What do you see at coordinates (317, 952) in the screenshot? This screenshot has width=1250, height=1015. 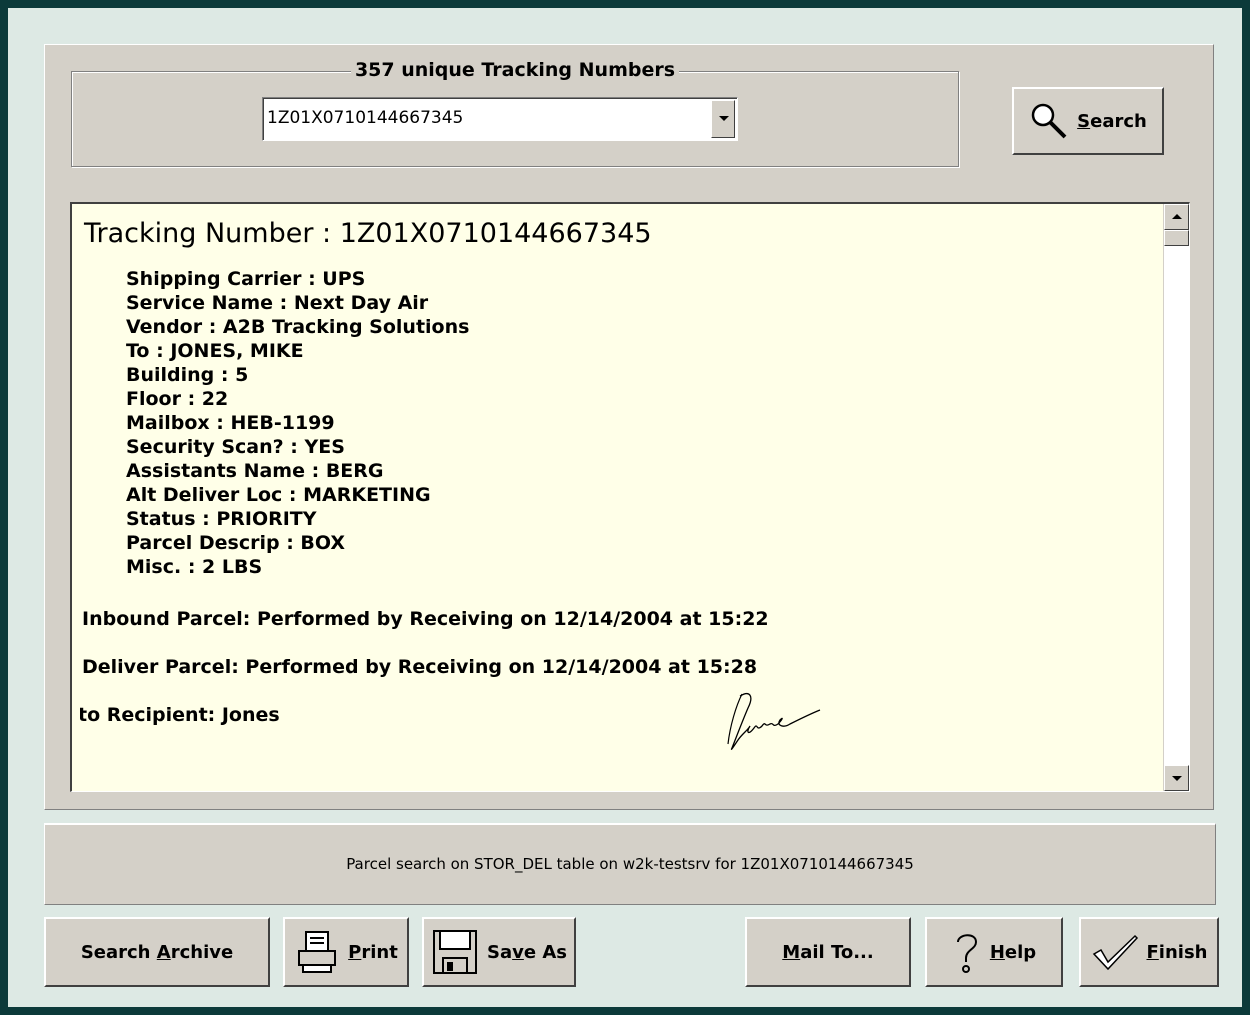 I see `printer-icon` at bounding box center [317, 952].